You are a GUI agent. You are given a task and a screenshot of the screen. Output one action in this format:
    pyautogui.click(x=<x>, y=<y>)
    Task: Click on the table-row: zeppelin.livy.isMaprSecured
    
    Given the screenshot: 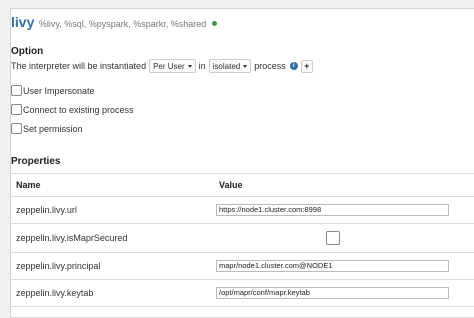 What is the action you would take?
    pyautogui.click(x=242, y=238)
    